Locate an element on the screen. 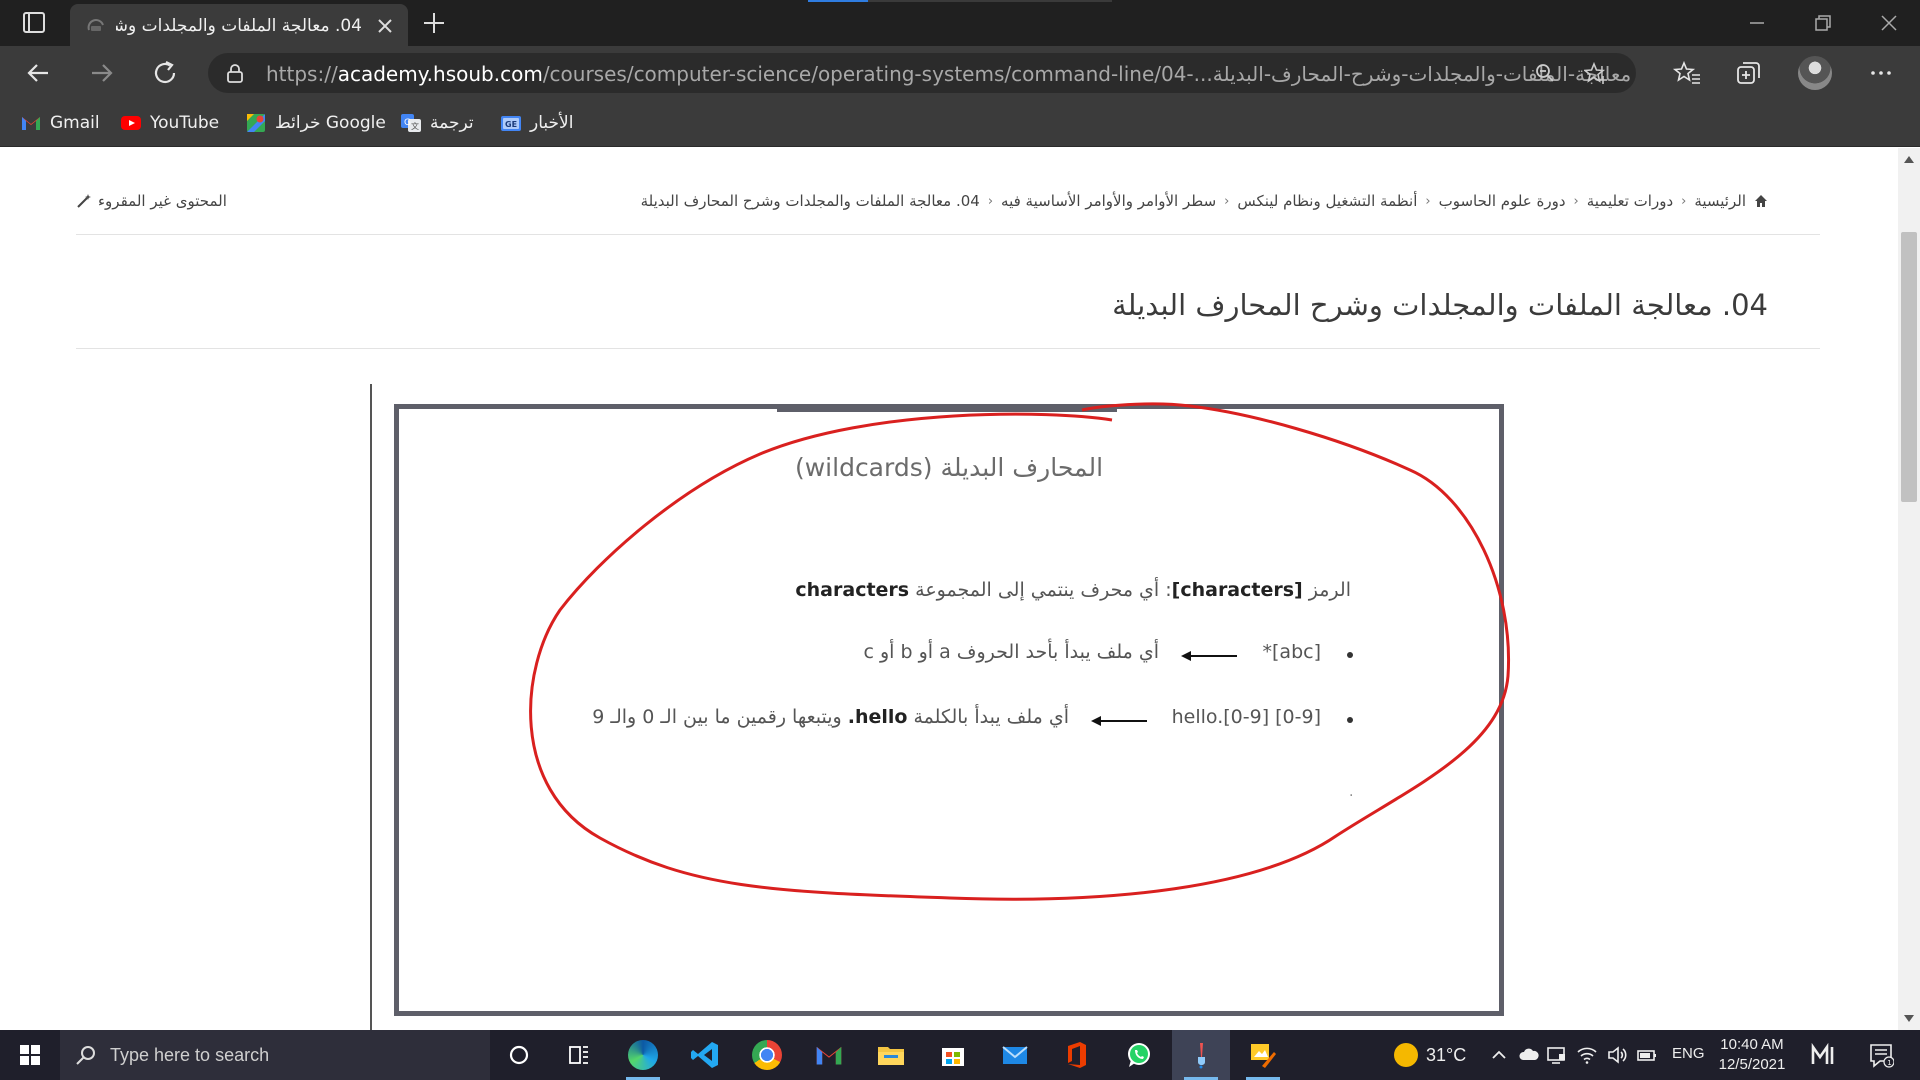 The image size is (1920, 1080). taskbar-mail is located at coordinates (1015, 1055).